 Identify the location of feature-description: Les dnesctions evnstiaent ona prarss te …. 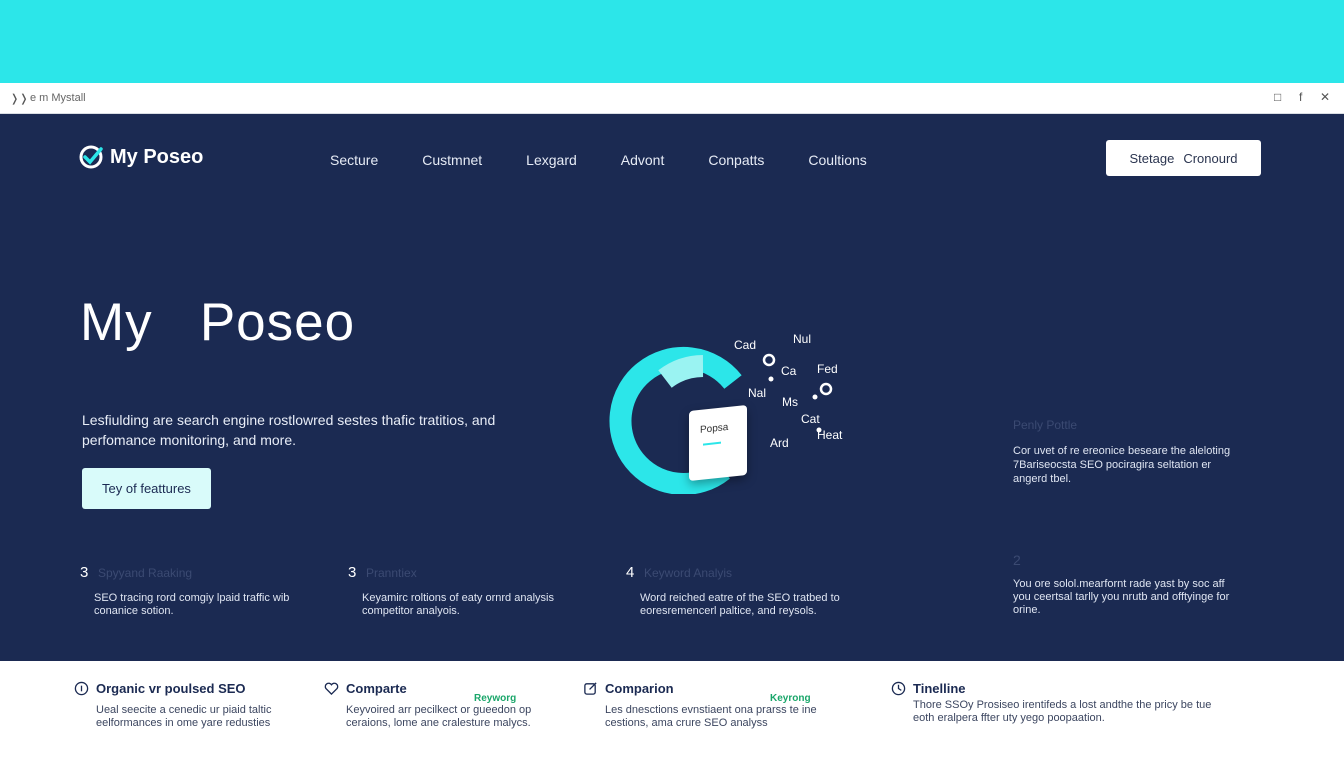
(711, 716).